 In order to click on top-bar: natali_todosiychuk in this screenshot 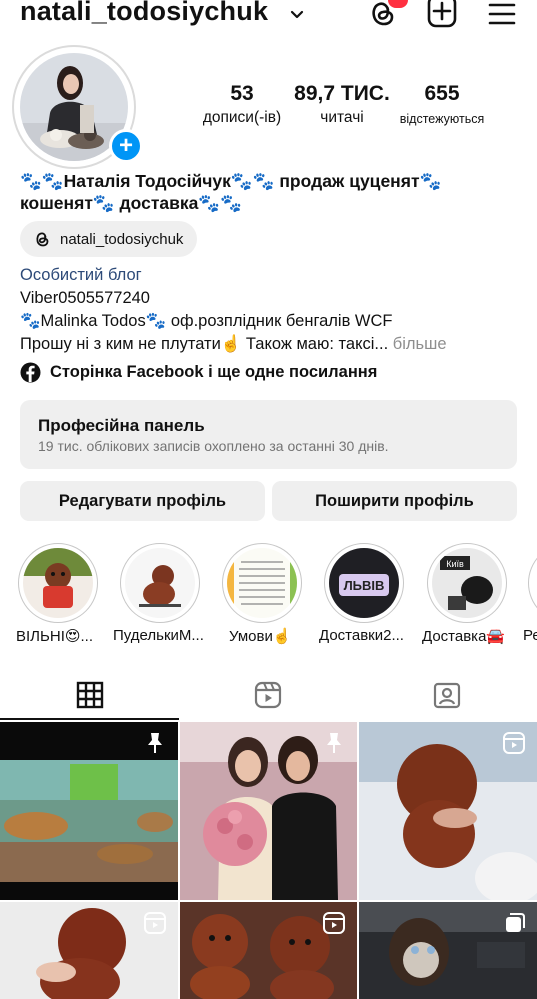, I will do `click(268, 17)`.